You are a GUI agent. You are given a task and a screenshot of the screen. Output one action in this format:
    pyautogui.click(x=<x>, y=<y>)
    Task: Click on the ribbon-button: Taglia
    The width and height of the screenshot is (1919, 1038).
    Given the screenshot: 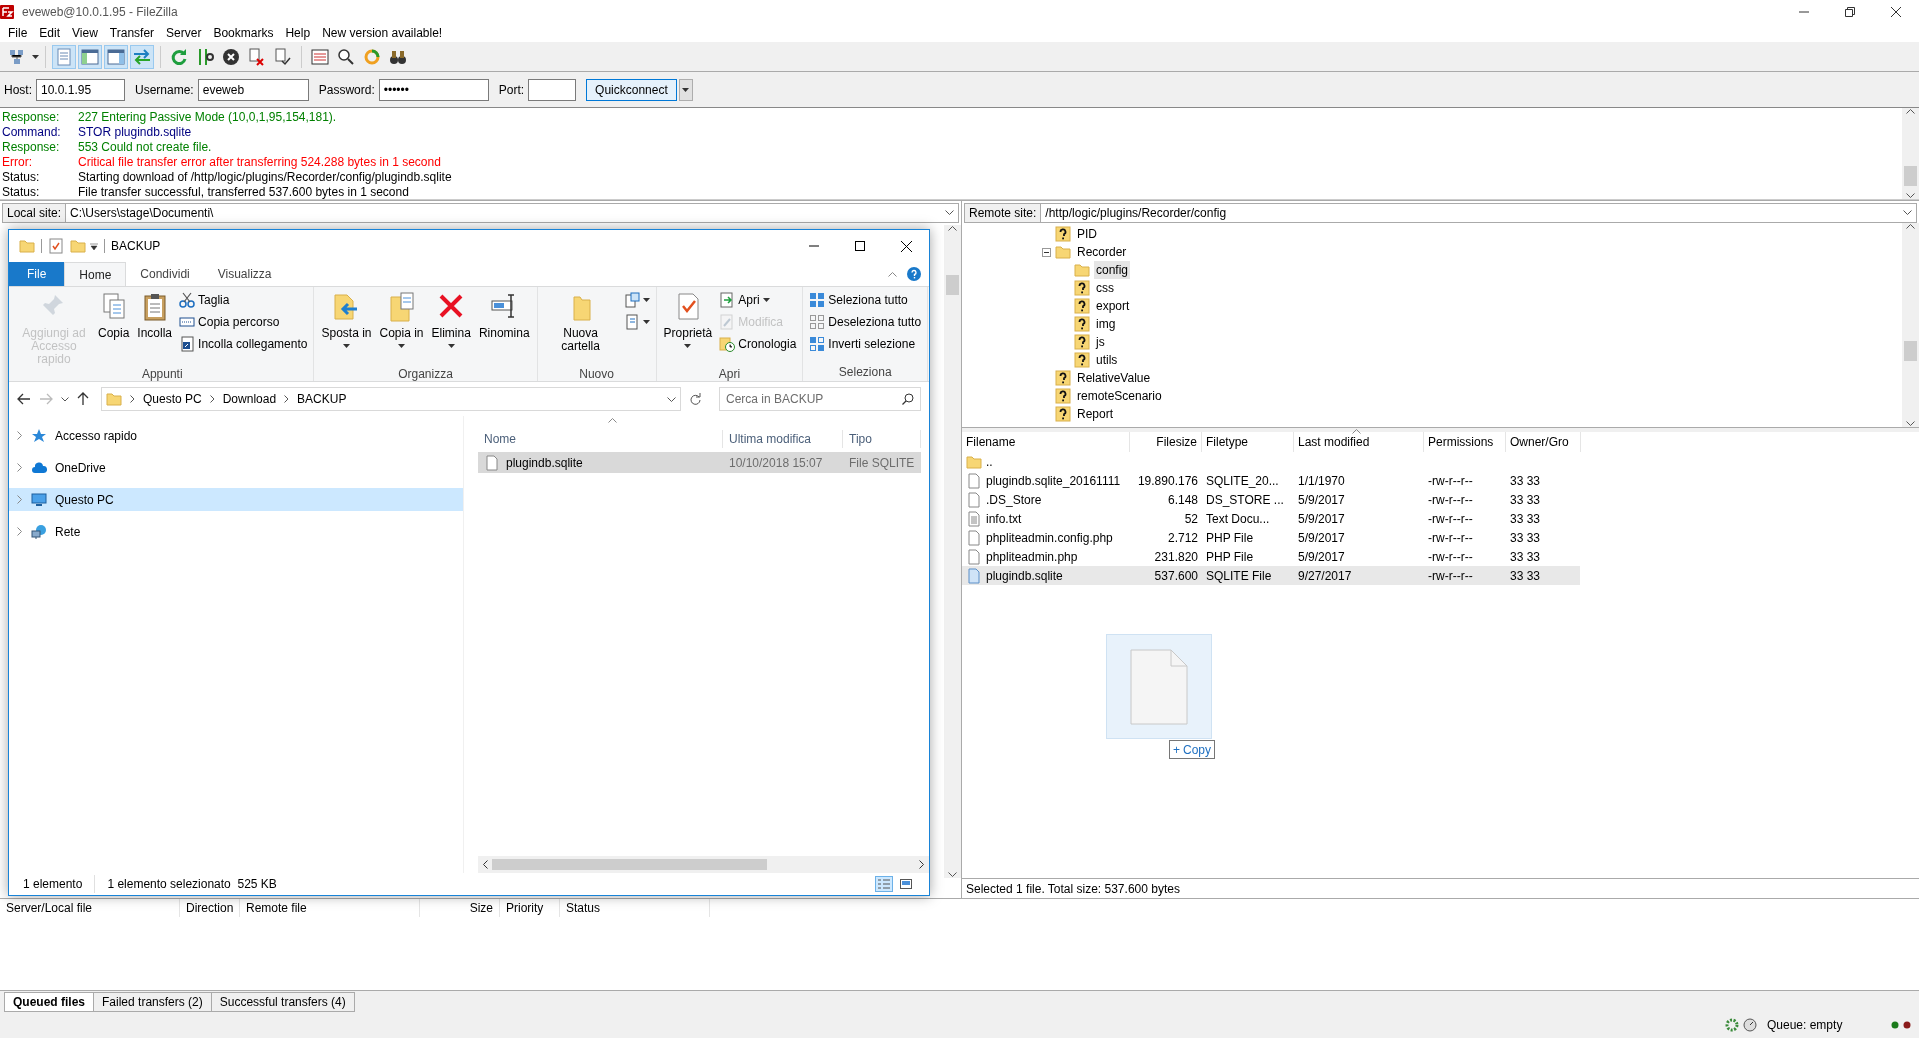 What is the action you would take?
    pyautogui.click(x=243, y=300)
    